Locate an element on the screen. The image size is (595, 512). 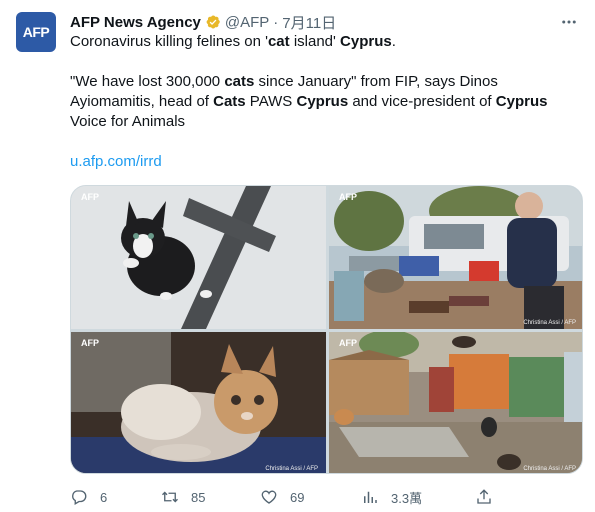
share-icon is located at coordinates (484, 497).